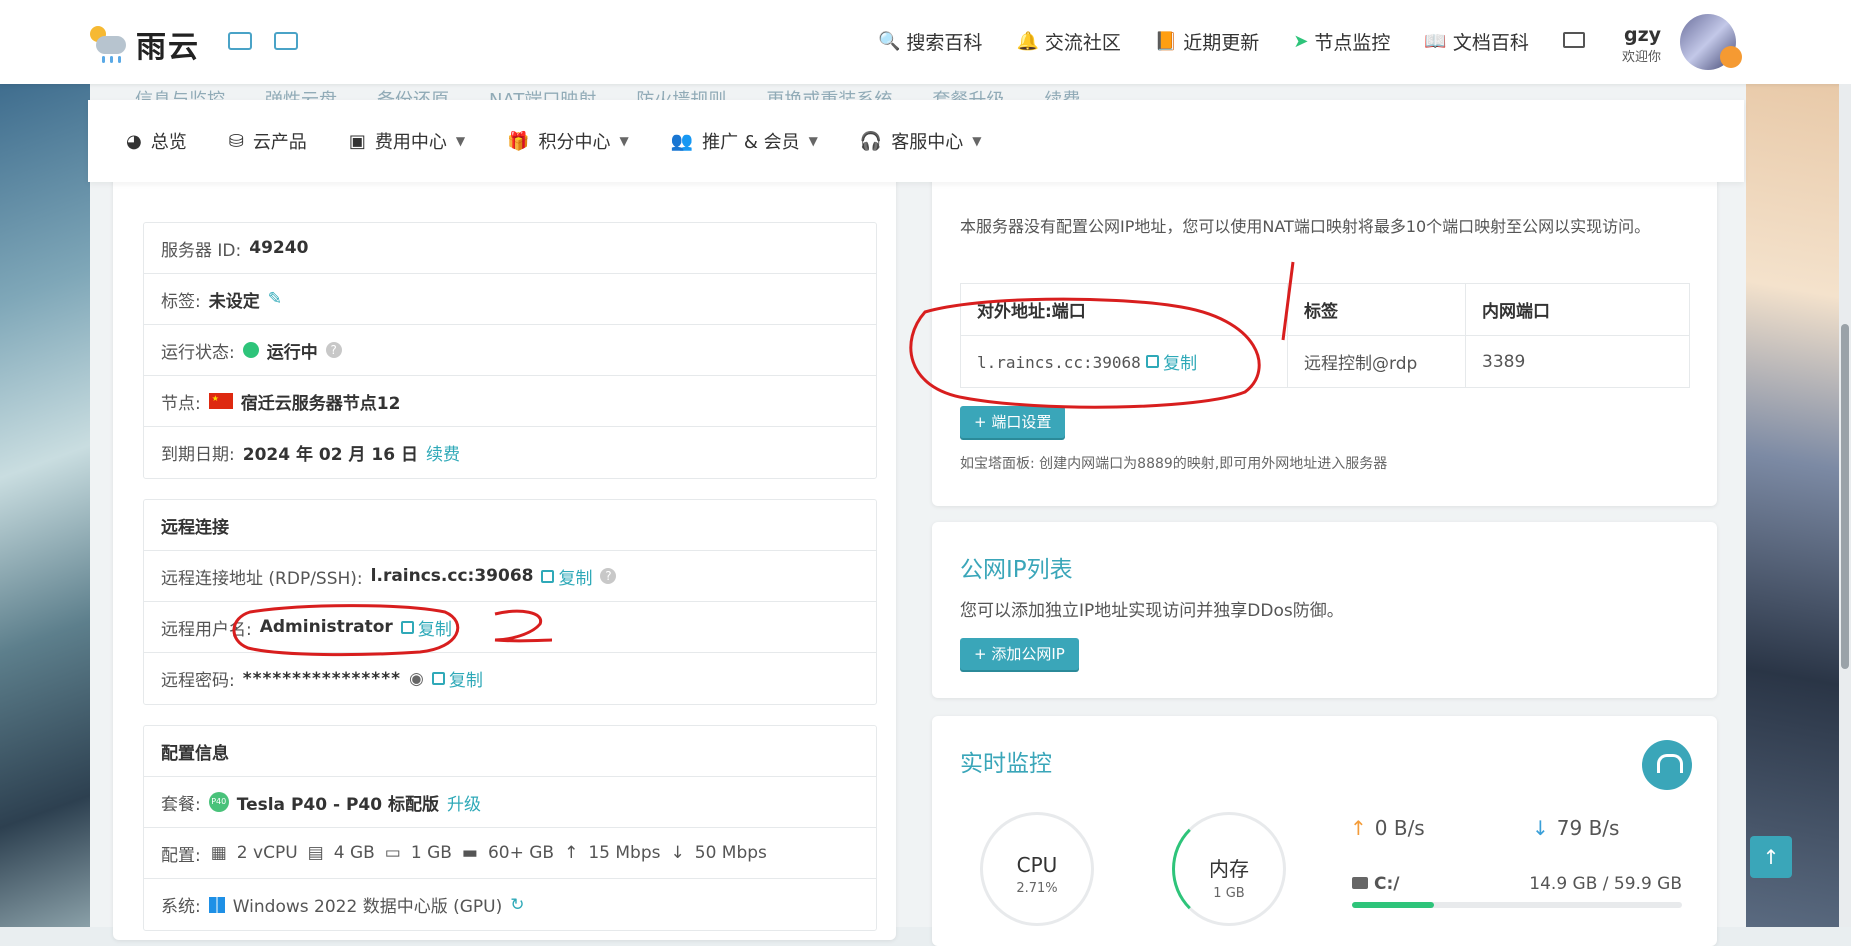 Image resolution: width=1851 pixels, height=946 pixels. Describe the element at coordinates (426, 627) in the screenshot. I see `copy-user-button: 复制` at that location.